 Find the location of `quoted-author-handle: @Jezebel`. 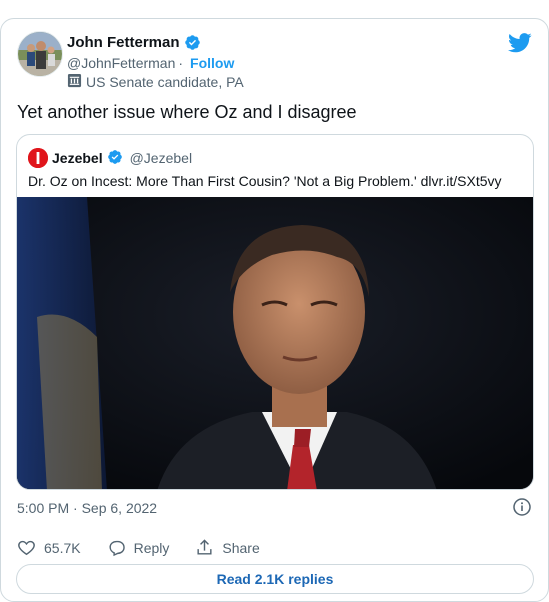

quoted-author-handle: @Jezebel is located at coordinates (161, 158).